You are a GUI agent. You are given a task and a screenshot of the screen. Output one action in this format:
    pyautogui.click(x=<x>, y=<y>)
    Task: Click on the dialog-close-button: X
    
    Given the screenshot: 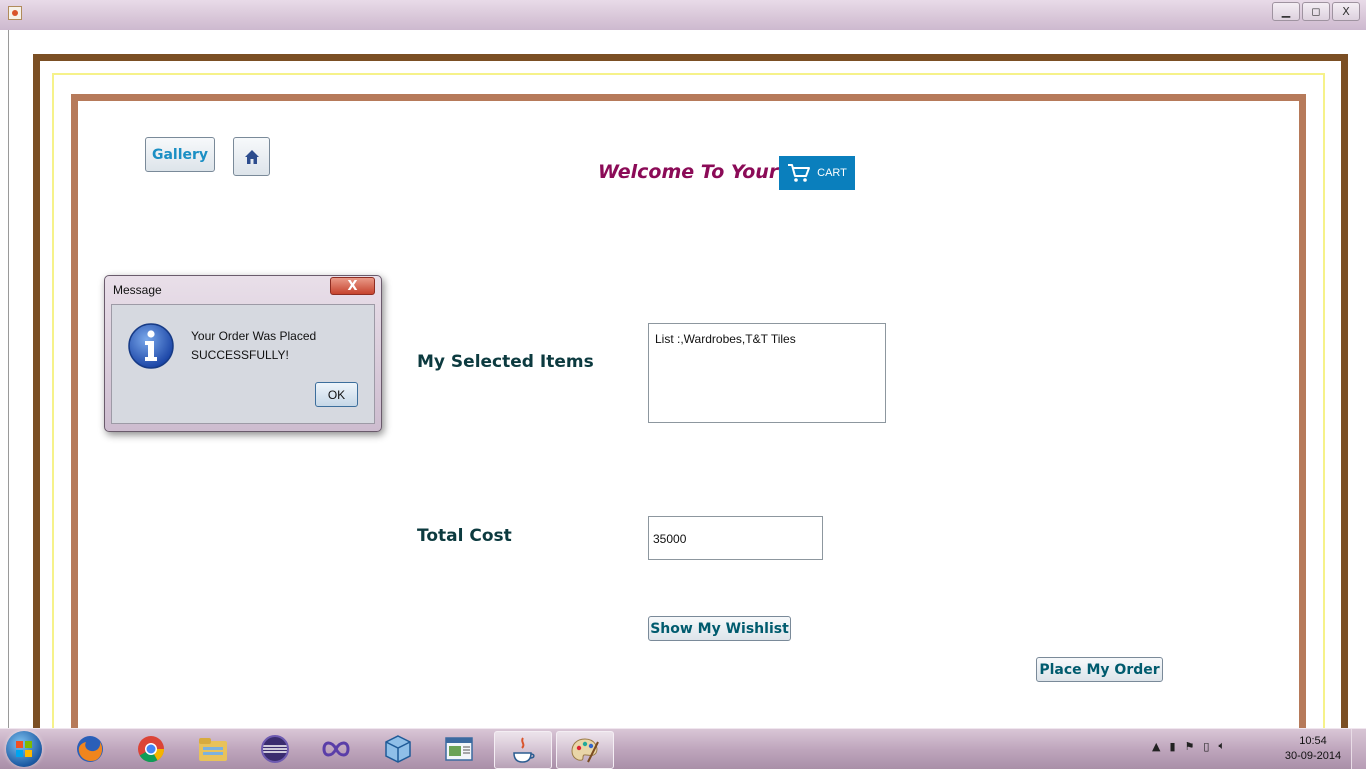 What is the action you would take?
    pyautogui.click(x=352, y=286)
    